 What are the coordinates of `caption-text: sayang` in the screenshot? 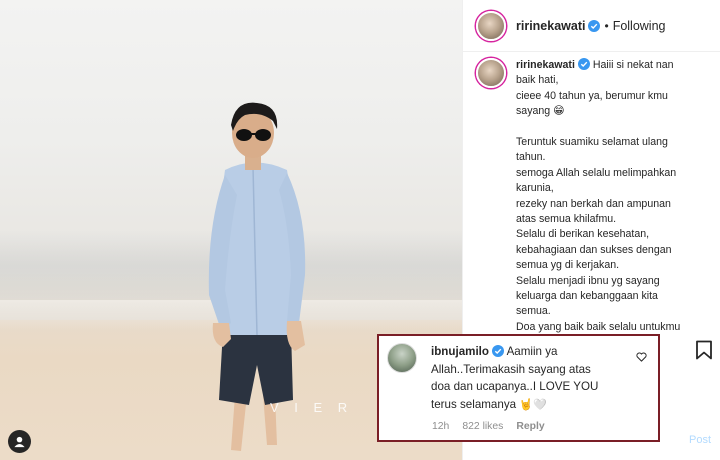 It's located at (533, 111).